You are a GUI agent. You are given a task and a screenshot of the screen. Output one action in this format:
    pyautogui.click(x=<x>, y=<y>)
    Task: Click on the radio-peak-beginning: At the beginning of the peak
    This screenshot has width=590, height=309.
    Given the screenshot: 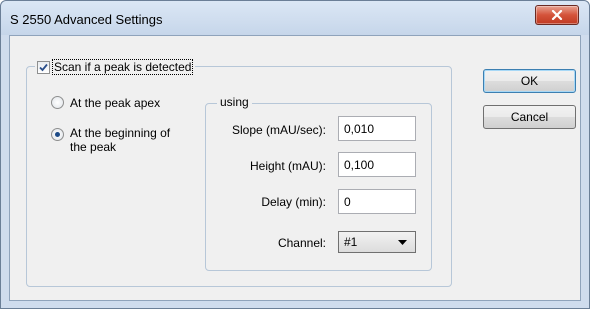 What is the action you would take?
    pyautogui.click(x=110, y=140)
    